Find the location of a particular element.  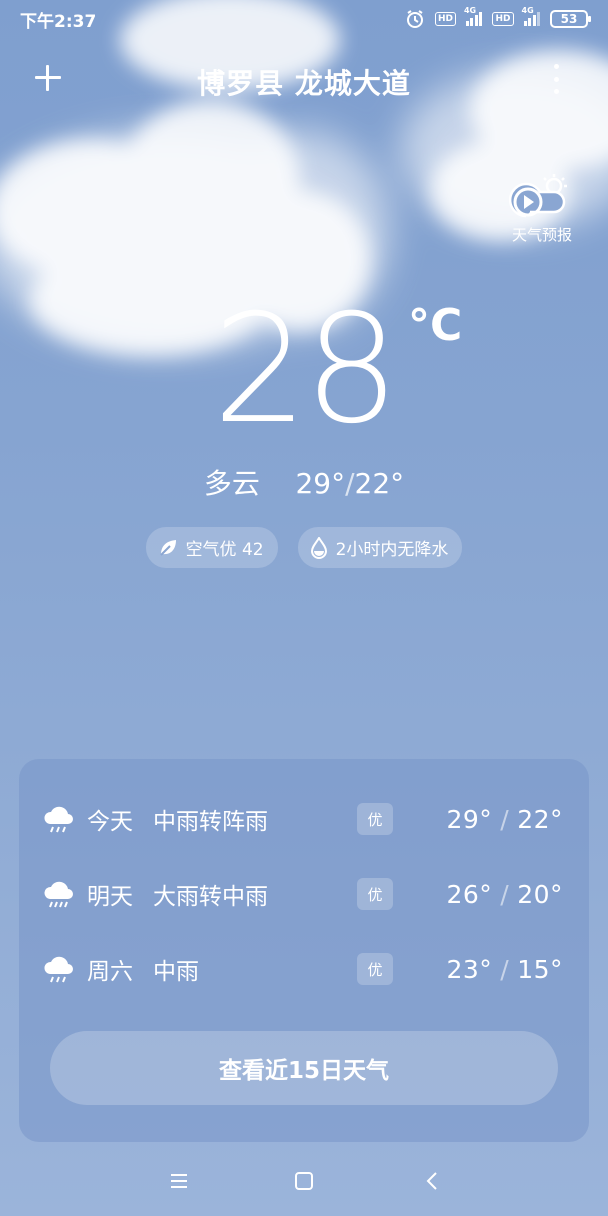

forecast-video-label: 天气预报 is located at coordinates (541, 235).